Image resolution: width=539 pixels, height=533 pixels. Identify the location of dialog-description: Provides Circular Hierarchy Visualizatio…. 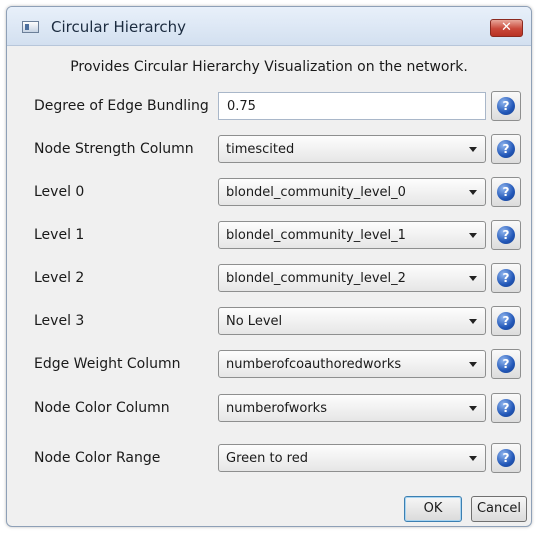
(269, 67).